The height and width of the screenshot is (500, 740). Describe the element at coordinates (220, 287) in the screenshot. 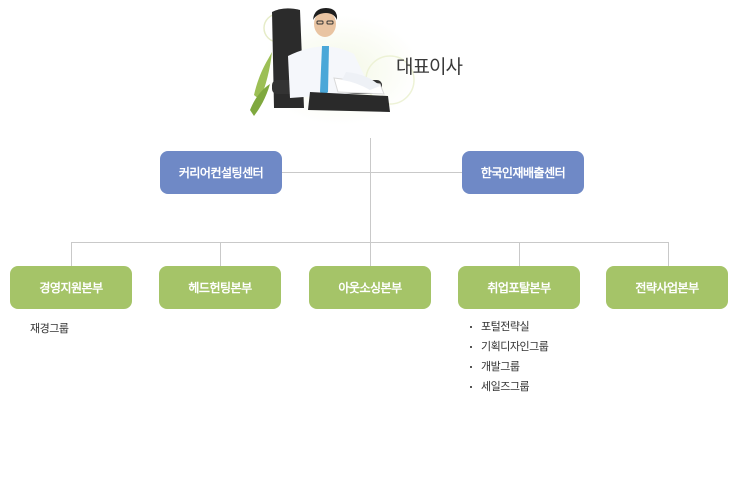

I see `division-headhunting: 헤드헌팅본부` at that location.